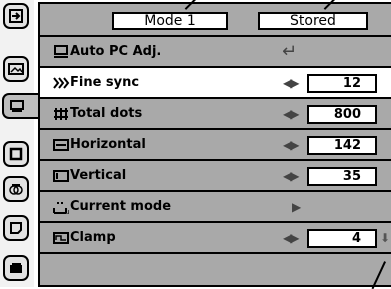 The height and width of the screenshot is (289, 391). Describe the element at coordinates (106, 113) in the screenshot. I see `menu-row-label: Total dots` at that location.